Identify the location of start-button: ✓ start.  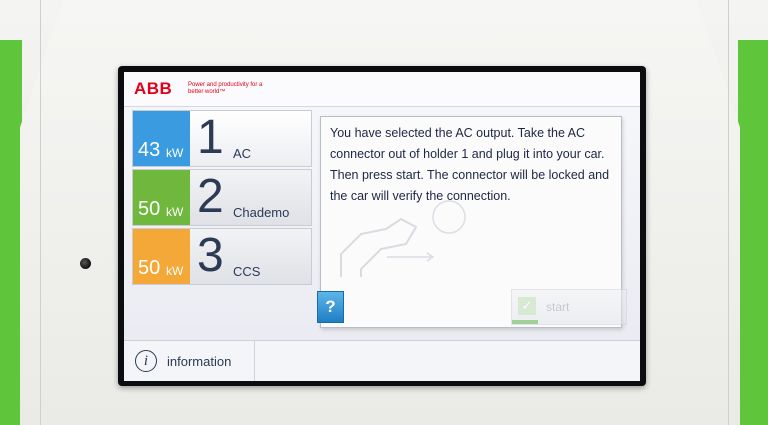
(569, 307).